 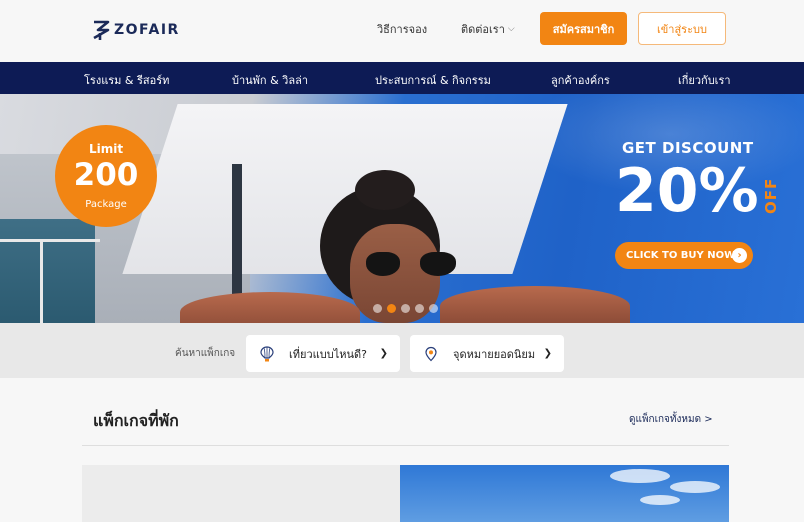 What do you see at coordinates (101, 30) in the screenshot?
I see `zofair-logo-icon` at bounding box center [101, 30].